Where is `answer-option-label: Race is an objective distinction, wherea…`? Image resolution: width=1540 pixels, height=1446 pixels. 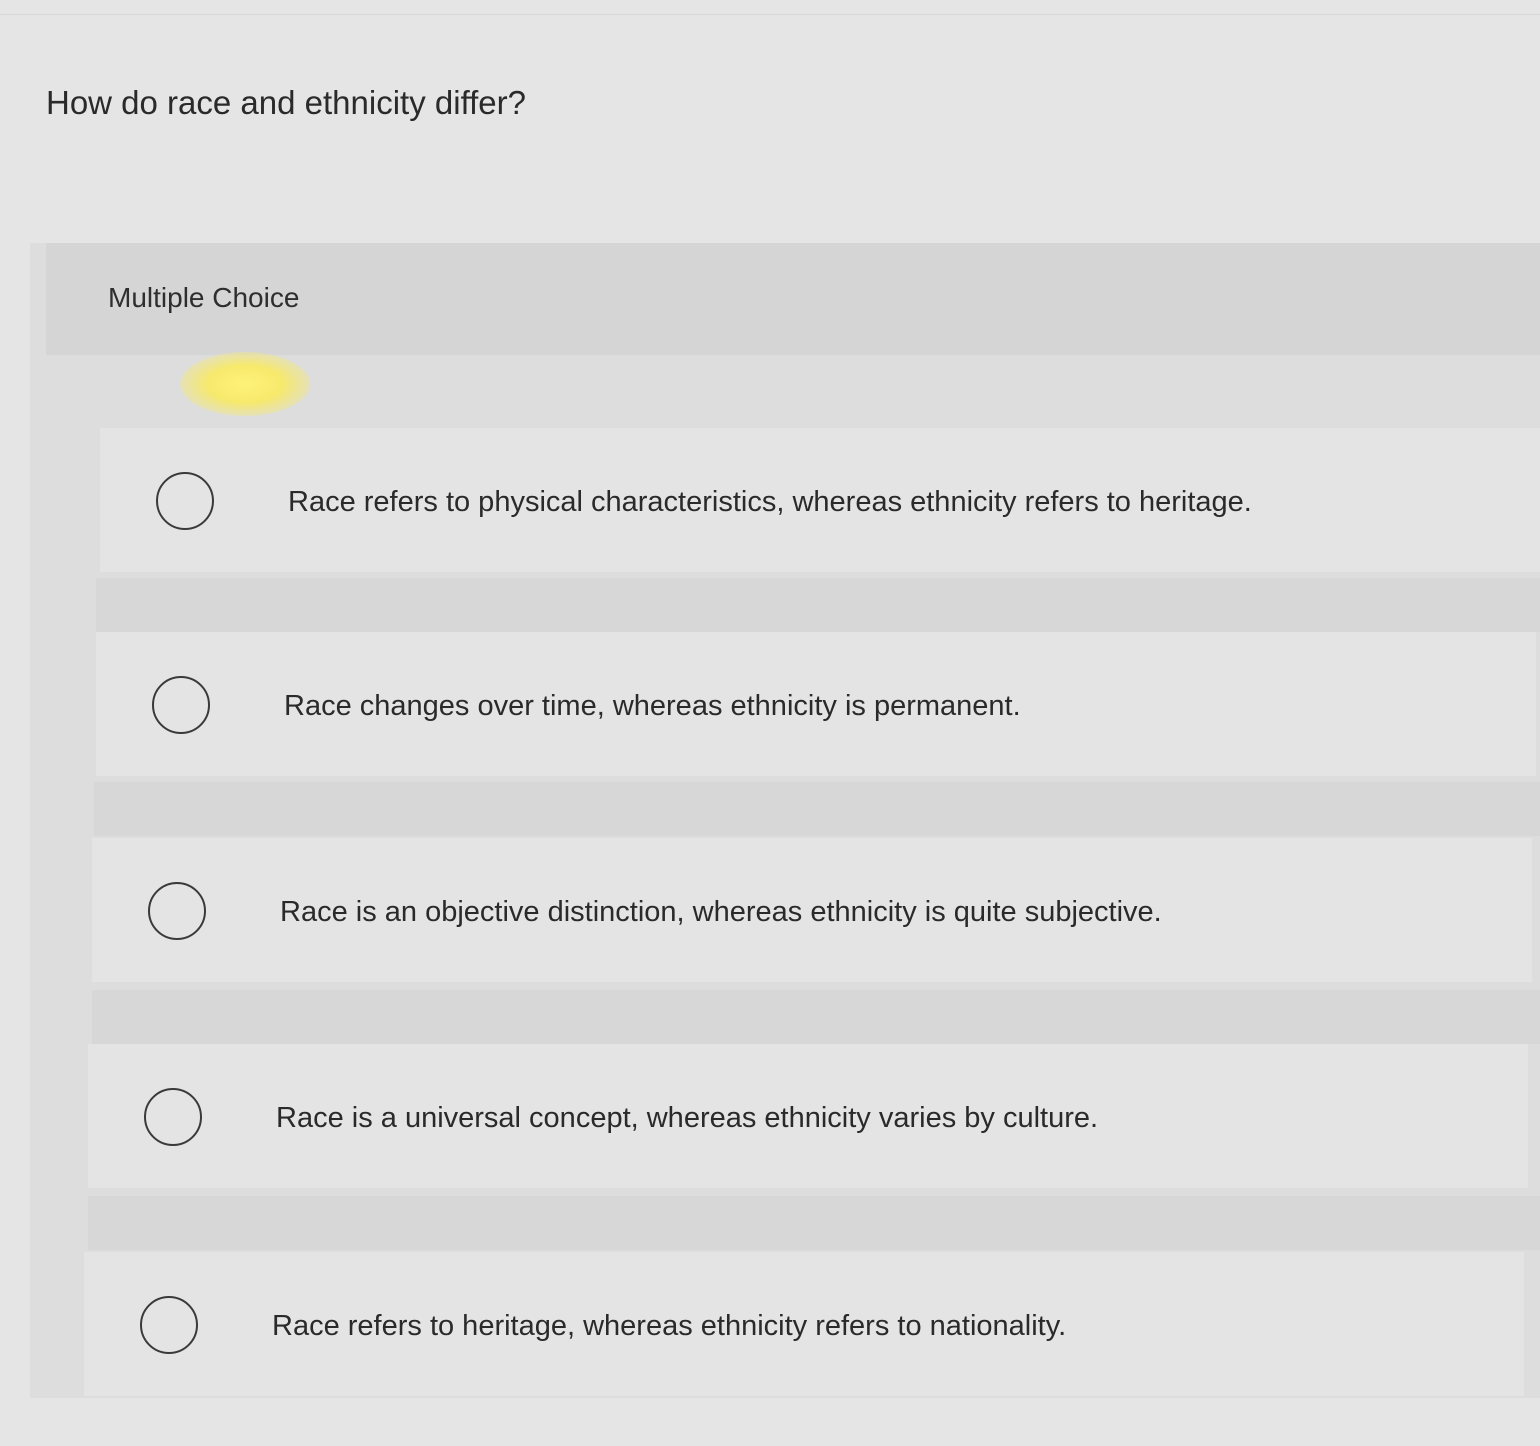 answer-option-label: Race is an objective distinction, wherea… is located at coordinates (721, 912).